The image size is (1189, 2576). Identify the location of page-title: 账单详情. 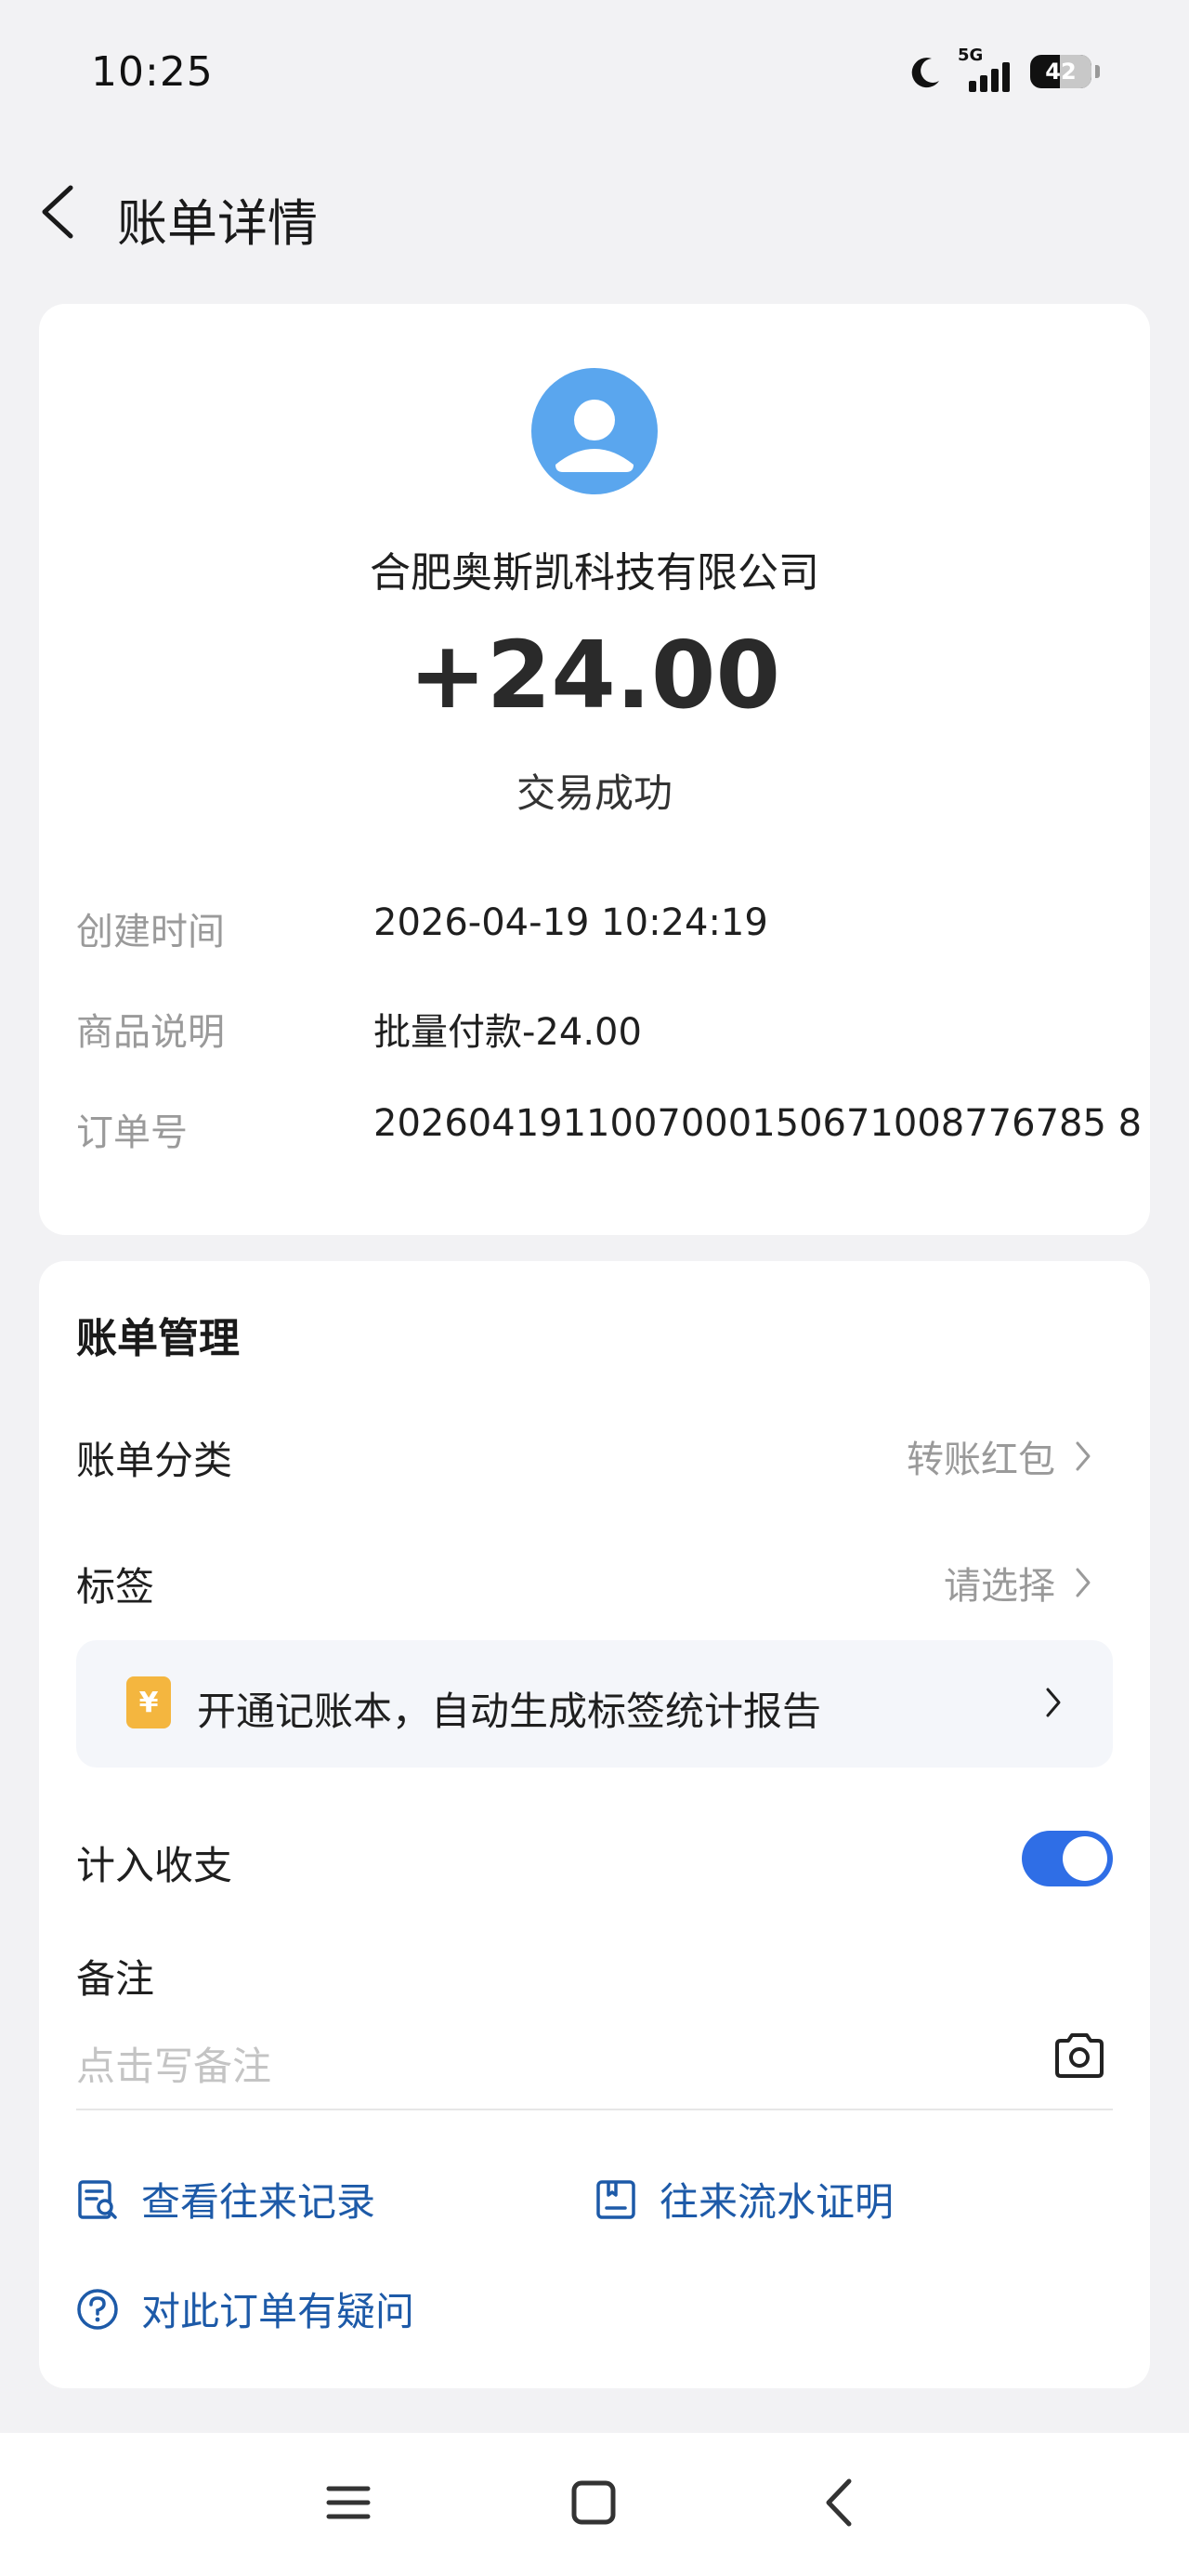
(218, 223).